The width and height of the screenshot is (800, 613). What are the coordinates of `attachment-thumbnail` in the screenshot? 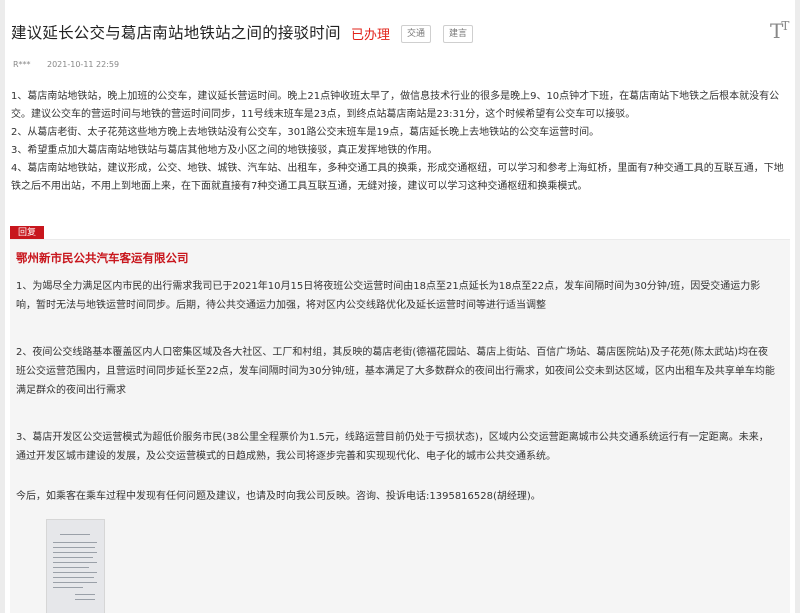 It's located at (75, 566).